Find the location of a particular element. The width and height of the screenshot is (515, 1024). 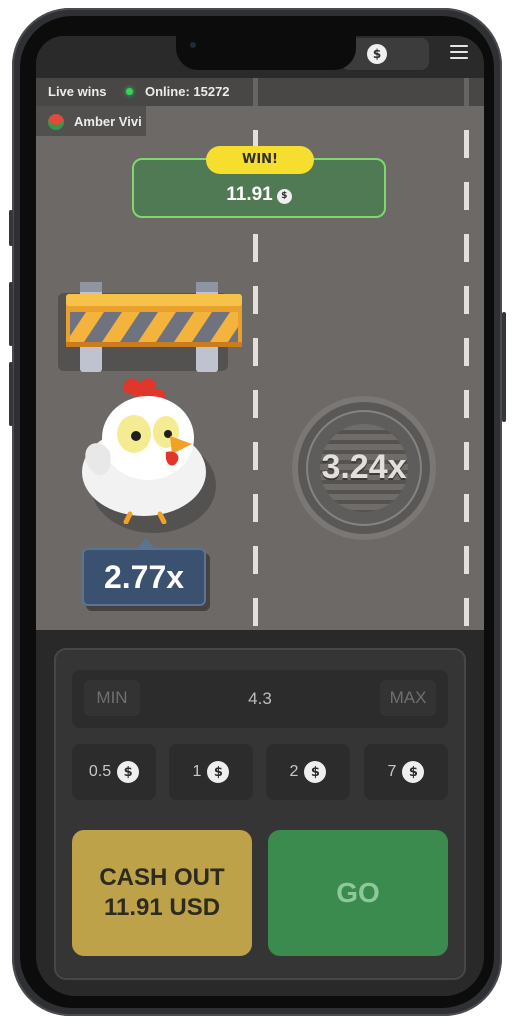

bet-amount-row: MIN 4.3 MAX is located at coordinates (260, 699).